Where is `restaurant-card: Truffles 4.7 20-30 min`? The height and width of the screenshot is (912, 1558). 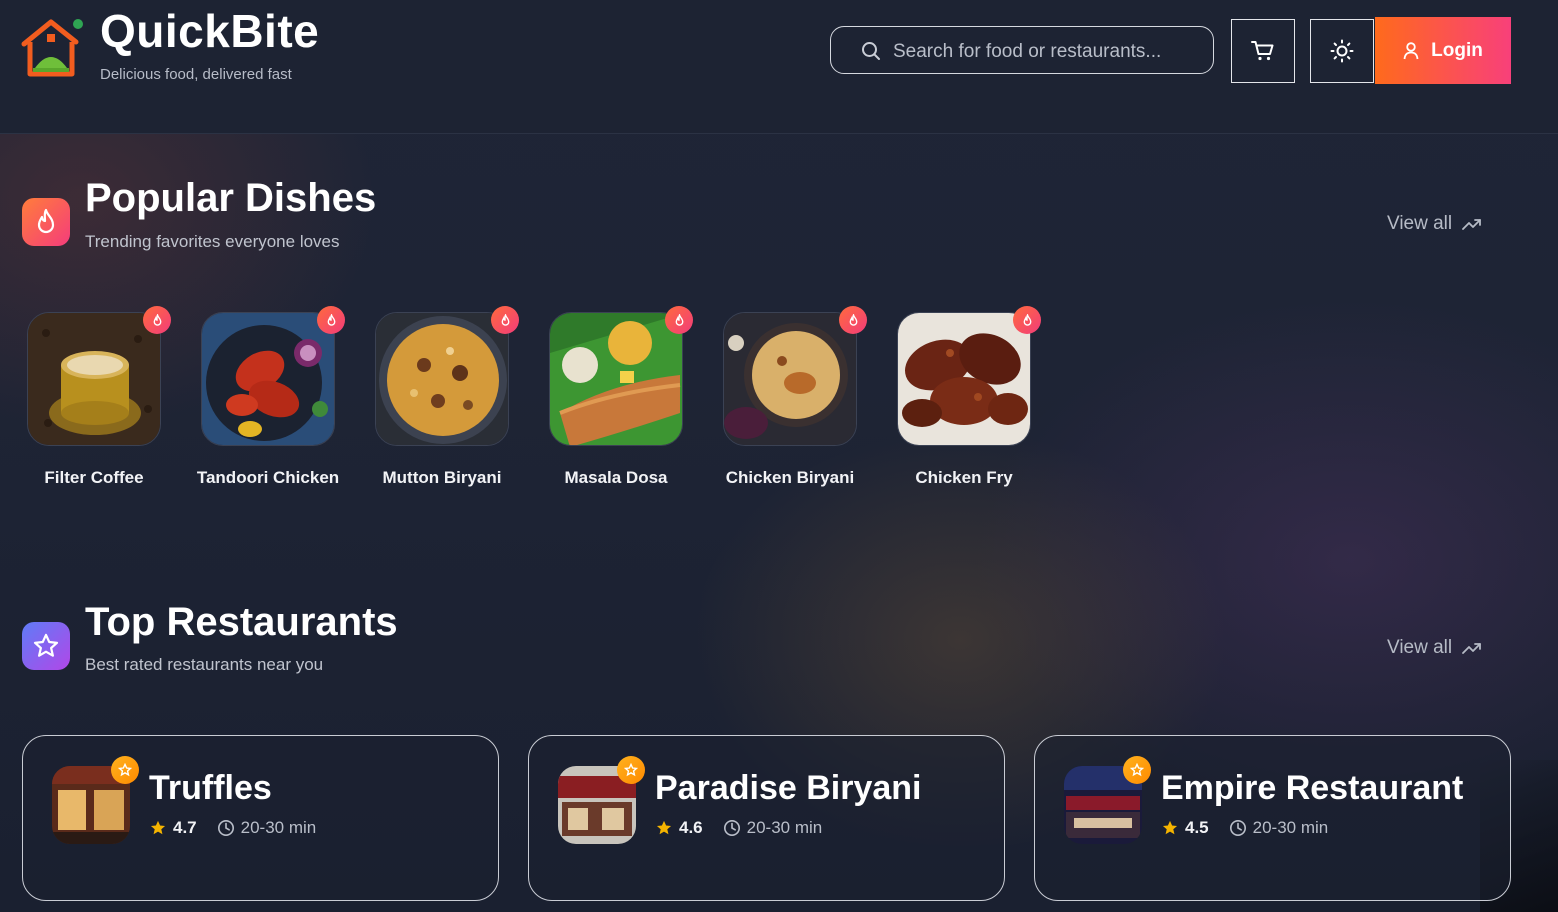 restaurant-card: Truffles 4.7 20-30 min is located at coordinates (260, 818).